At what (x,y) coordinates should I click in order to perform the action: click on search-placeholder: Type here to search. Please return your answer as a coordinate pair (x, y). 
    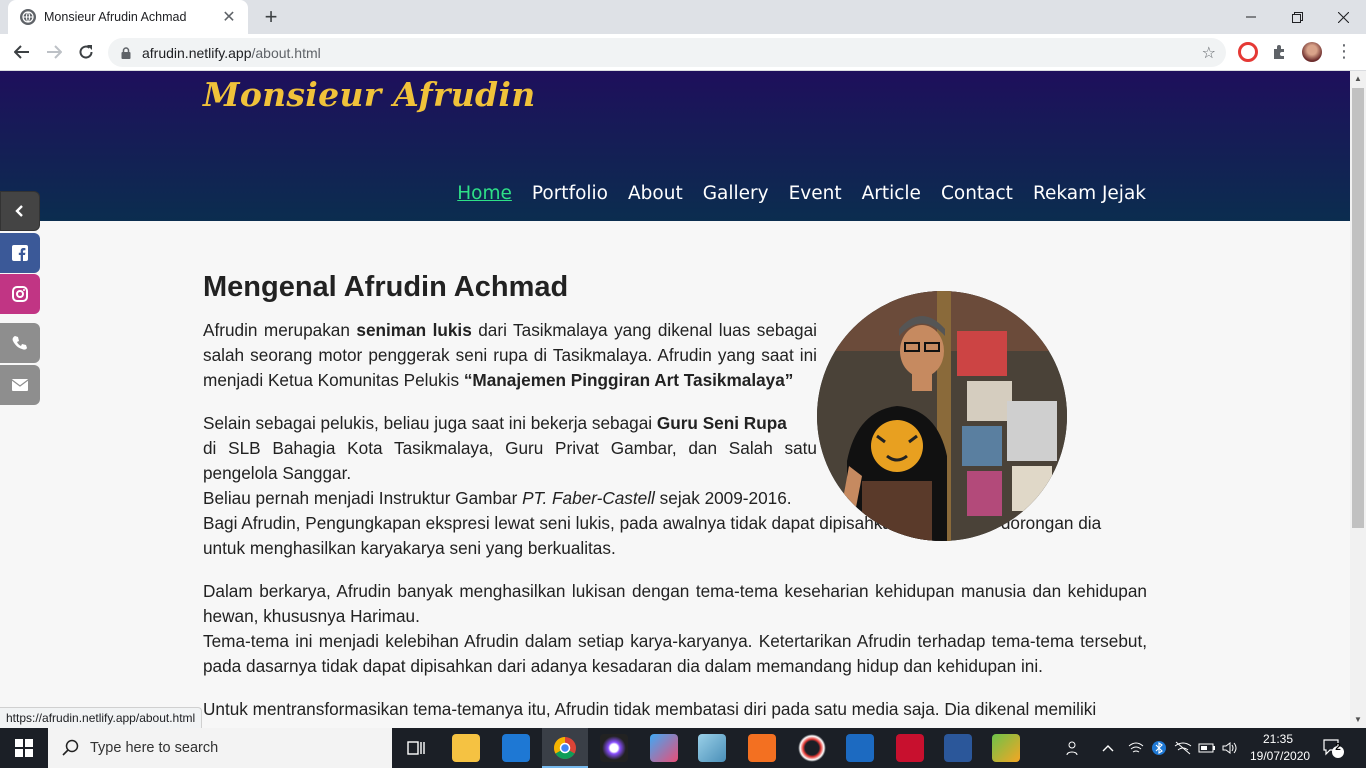
    Looking at the image, I should click on (154, 748).